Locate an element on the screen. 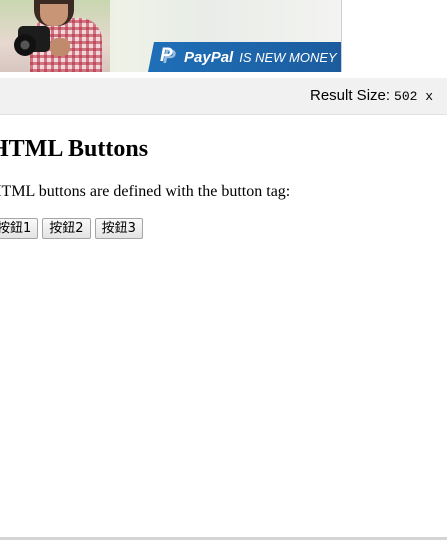 The height and width of the screenshot is (540, 447). result-size-readout: Result Size: 502 x is located at coordinates (371, 95).